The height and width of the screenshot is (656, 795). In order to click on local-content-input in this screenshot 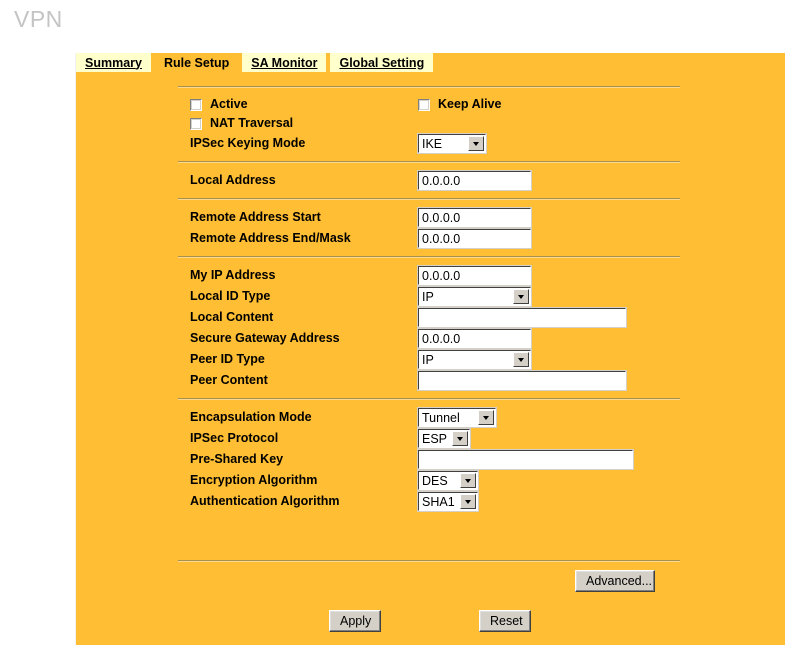, I will do `click(522, 317)`.